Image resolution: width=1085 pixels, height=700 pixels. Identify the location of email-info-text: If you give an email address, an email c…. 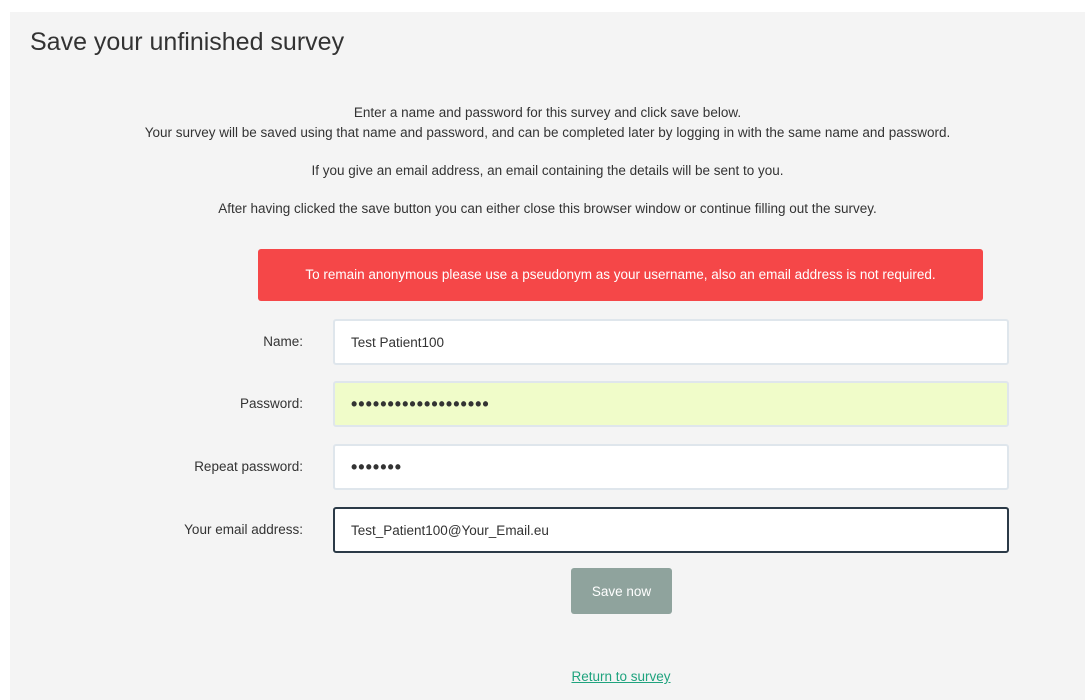
(547, 170).